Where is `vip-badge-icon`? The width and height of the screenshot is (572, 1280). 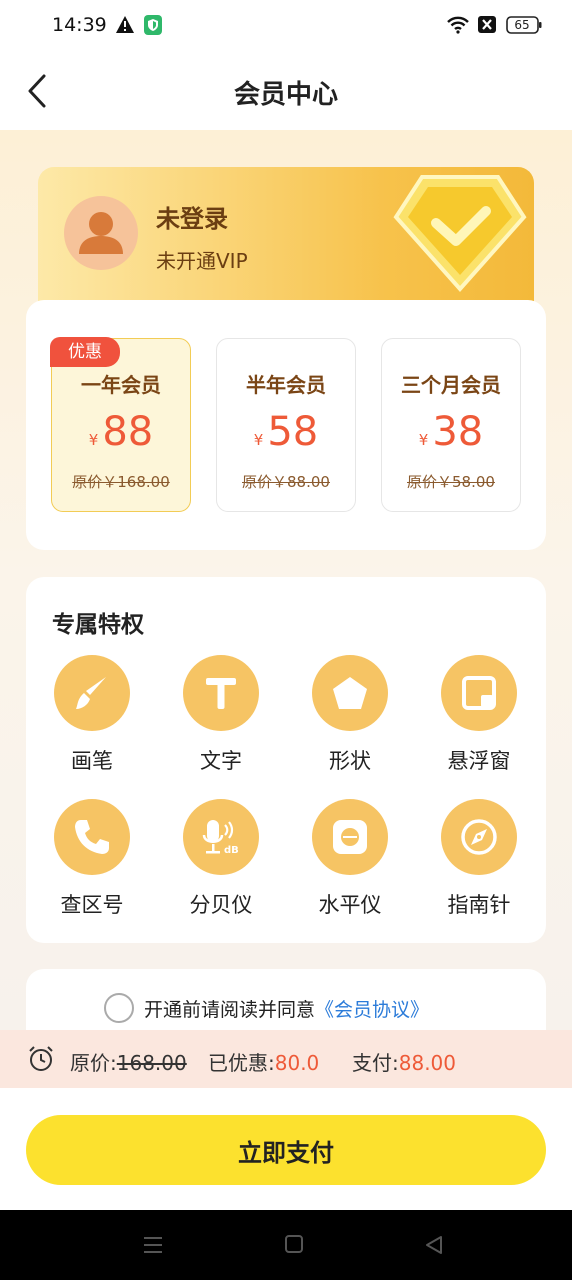 vip-badge-icon is located at coordinates (460, 234).